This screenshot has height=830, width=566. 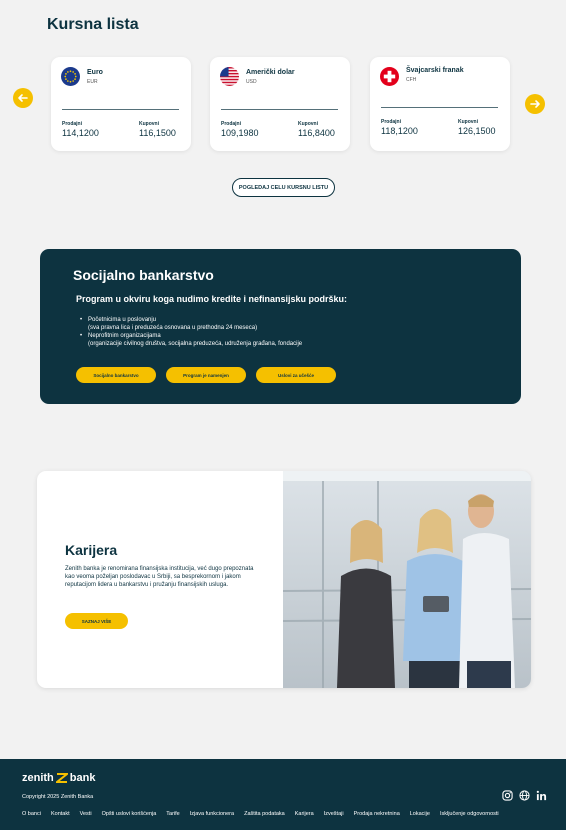 I want to click on footer-link-terms: Opšti uslovi korišćenja, so click(x=129, y=814).